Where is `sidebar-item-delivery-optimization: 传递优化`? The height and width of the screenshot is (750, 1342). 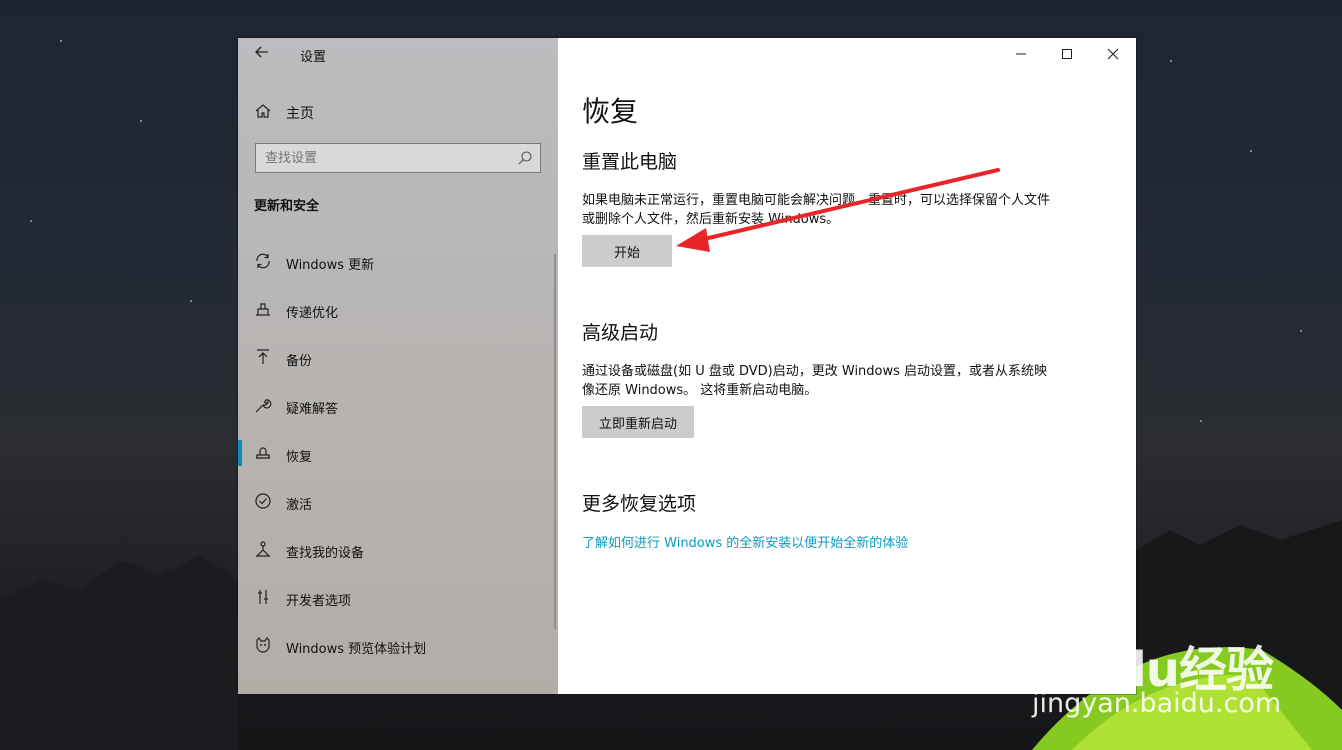 sidebar-item-delivery-optimization: 传递优化 is located at coordinates (398, 316).